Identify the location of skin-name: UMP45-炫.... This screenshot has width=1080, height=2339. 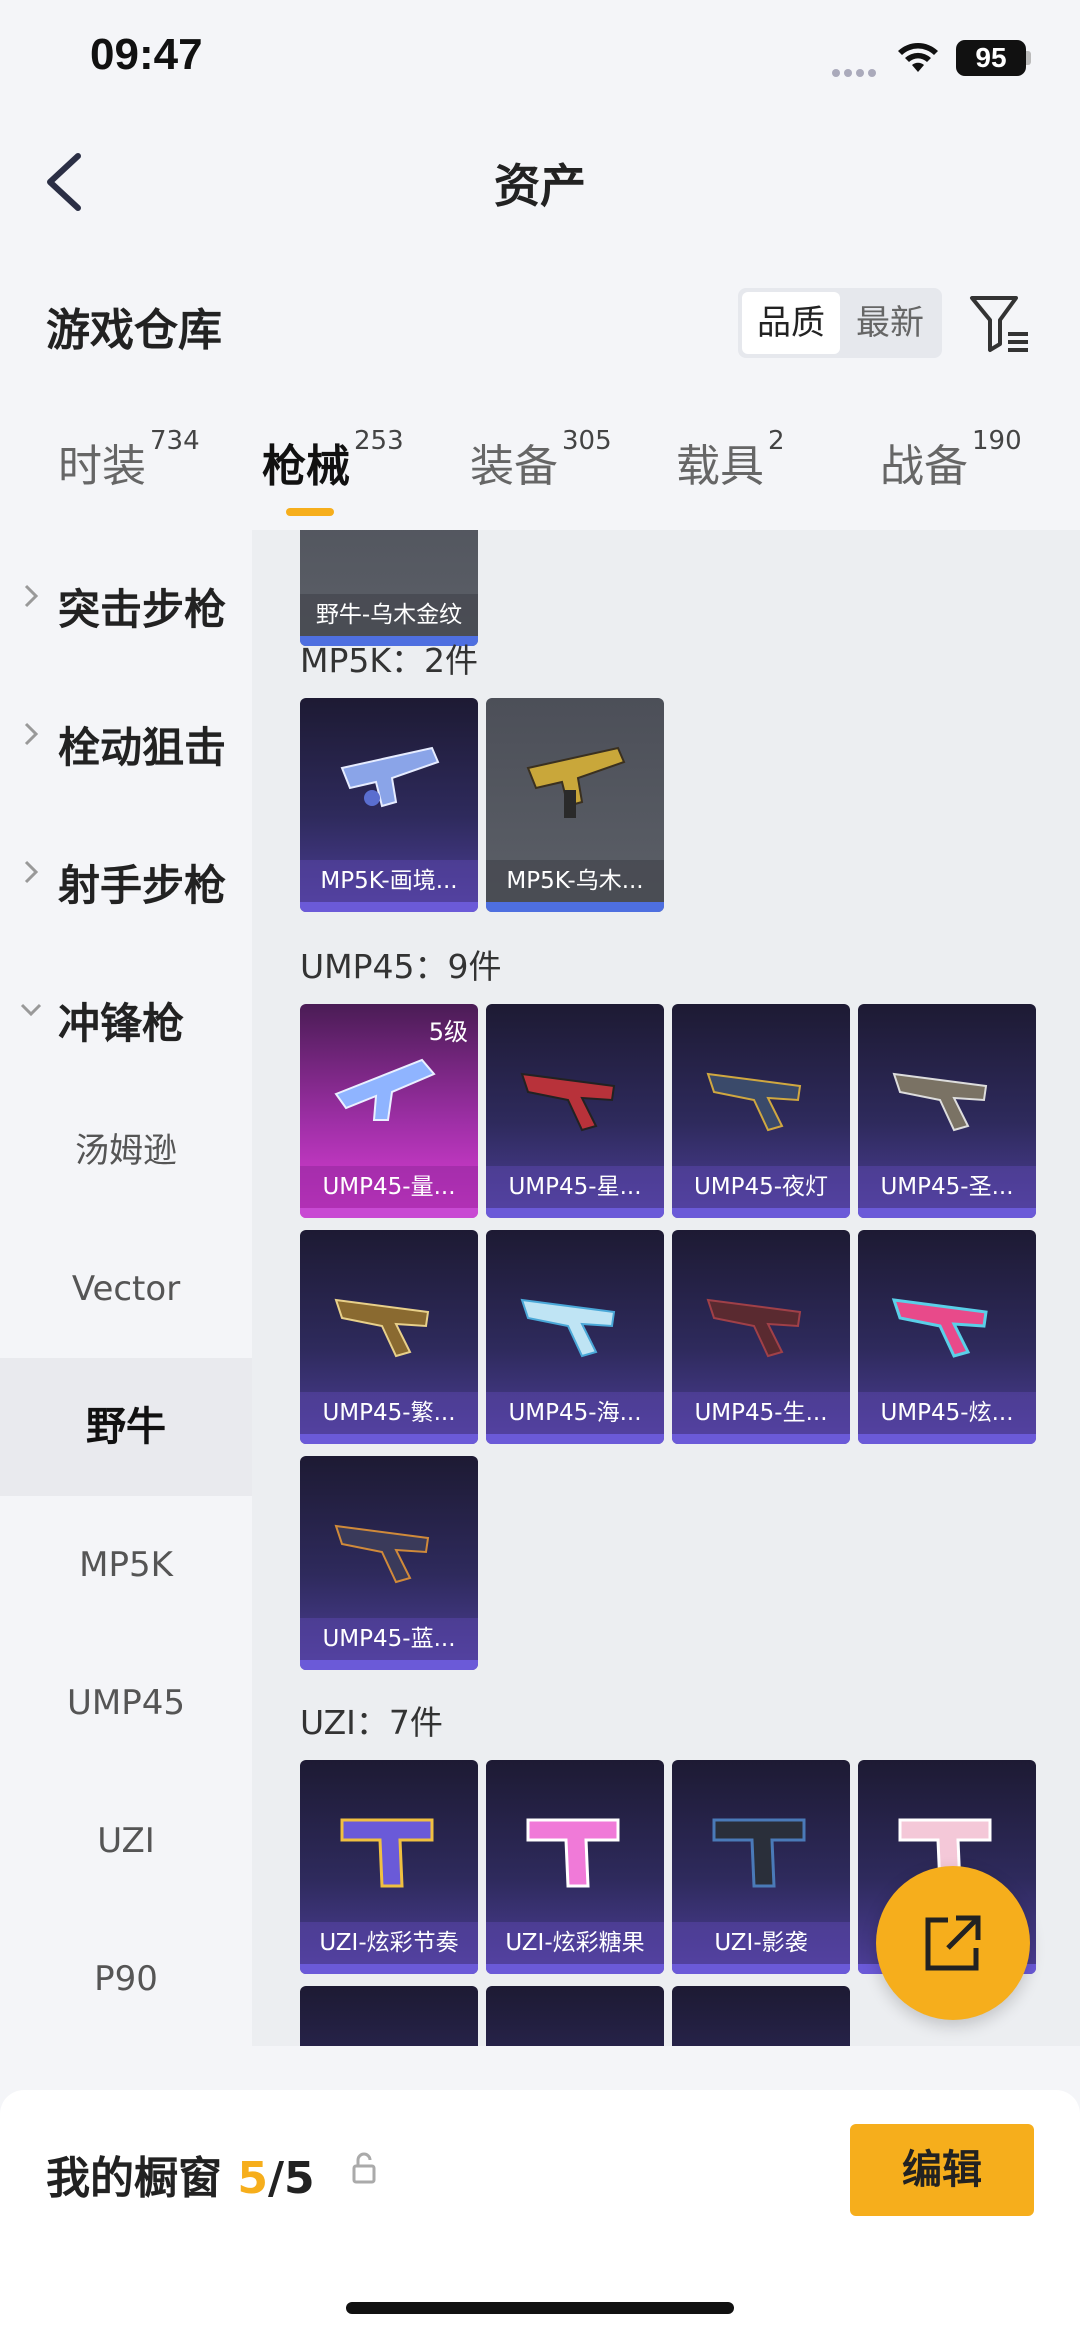
(947, 1413).